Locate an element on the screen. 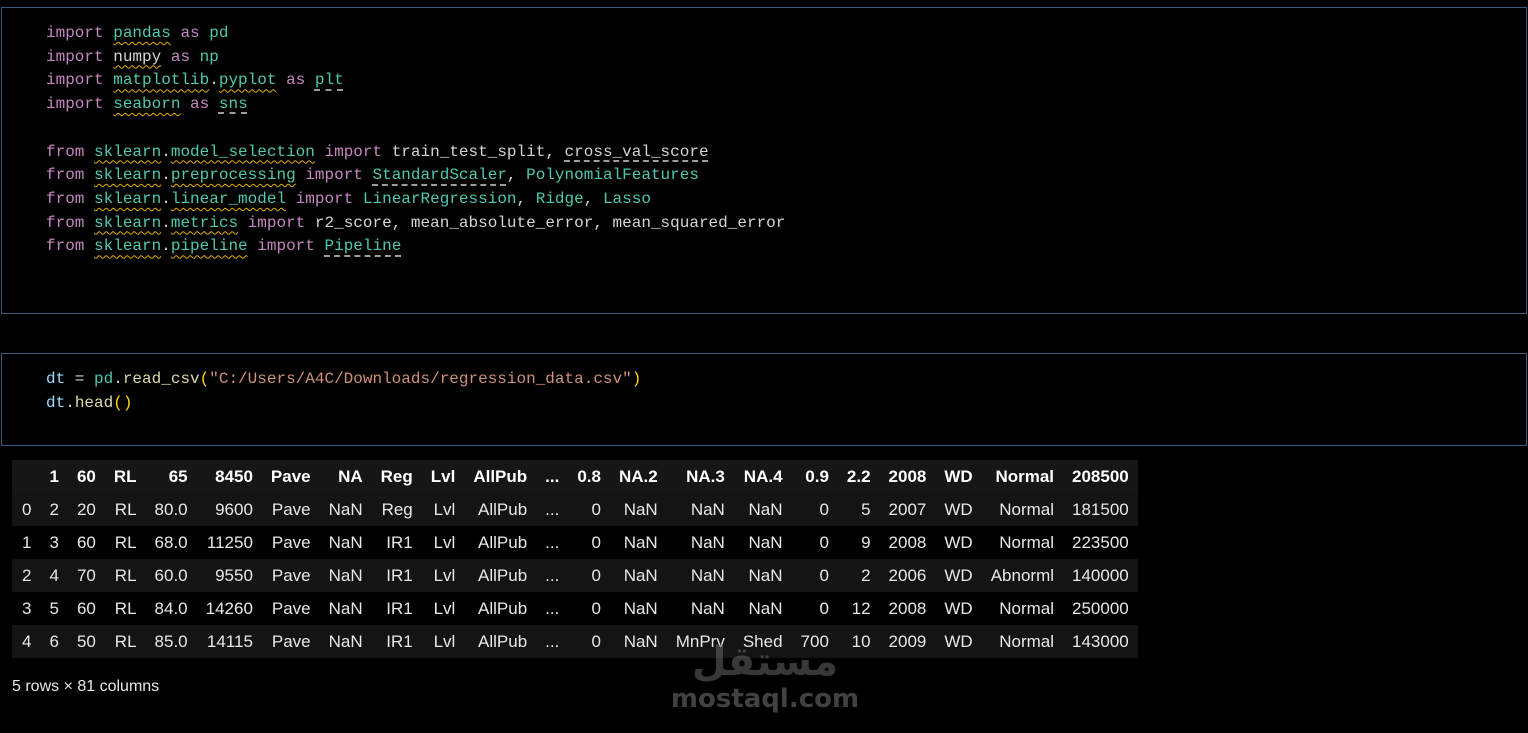 Image resolution: width=1528 pixels, height=733 pixels. table-cell: Pave is located at coordinates (291, 542).